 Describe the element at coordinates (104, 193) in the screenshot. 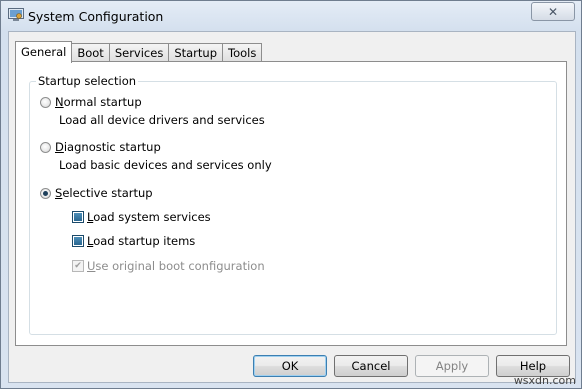

I see `selective-startup-label: Selective startup` at that location.